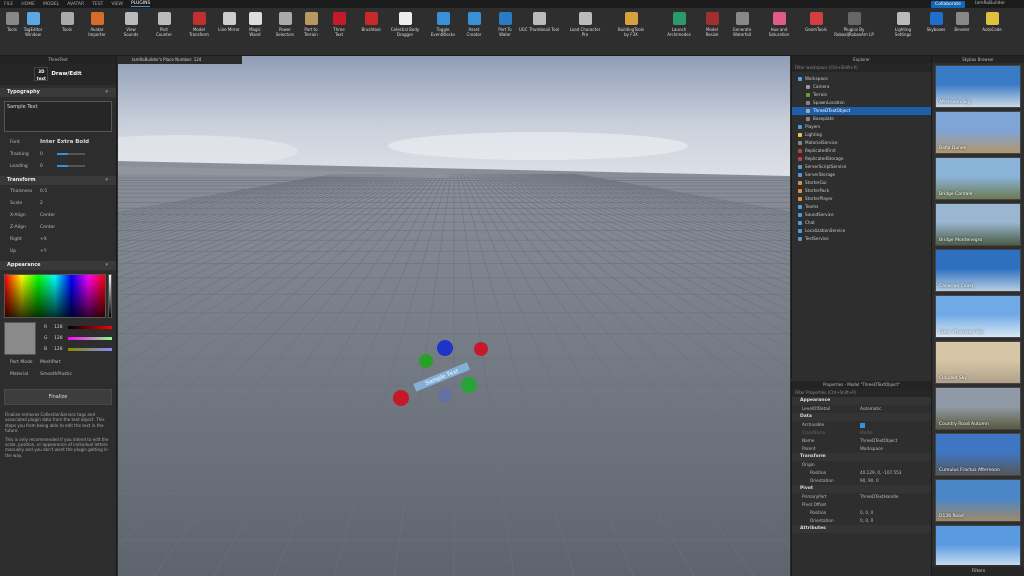  What do you see at coordinates (831, 505) in the screenshot?
I see `prop-pivotoffset-label: Pivot Offset` at bounding box center [831, 505].